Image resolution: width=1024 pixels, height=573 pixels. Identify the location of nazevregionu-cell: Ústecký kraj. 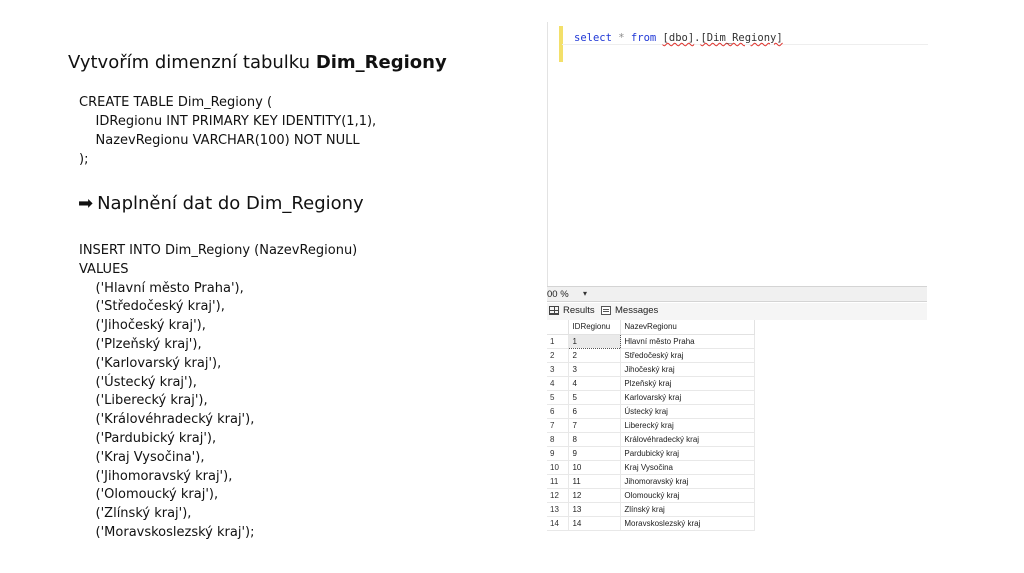
(687, 411).